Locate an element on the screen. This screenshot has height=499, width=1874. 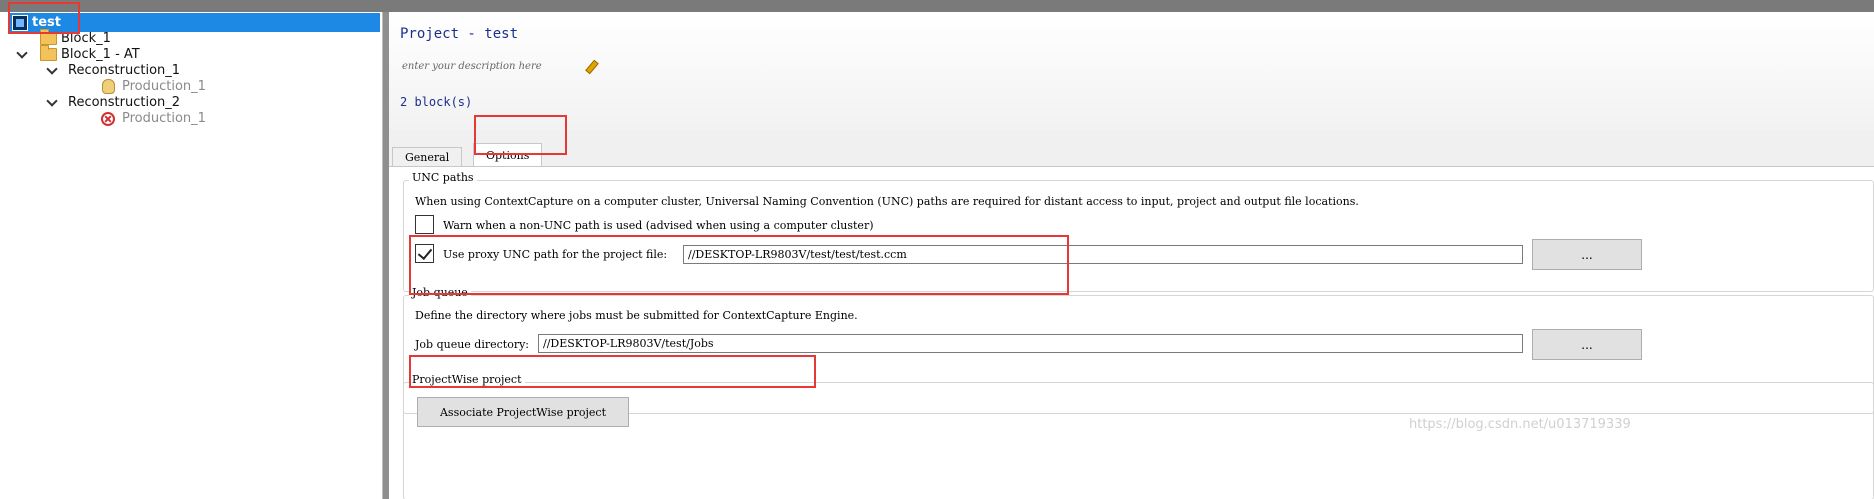
group-title: Job queue is located at coordinates (440, 292).